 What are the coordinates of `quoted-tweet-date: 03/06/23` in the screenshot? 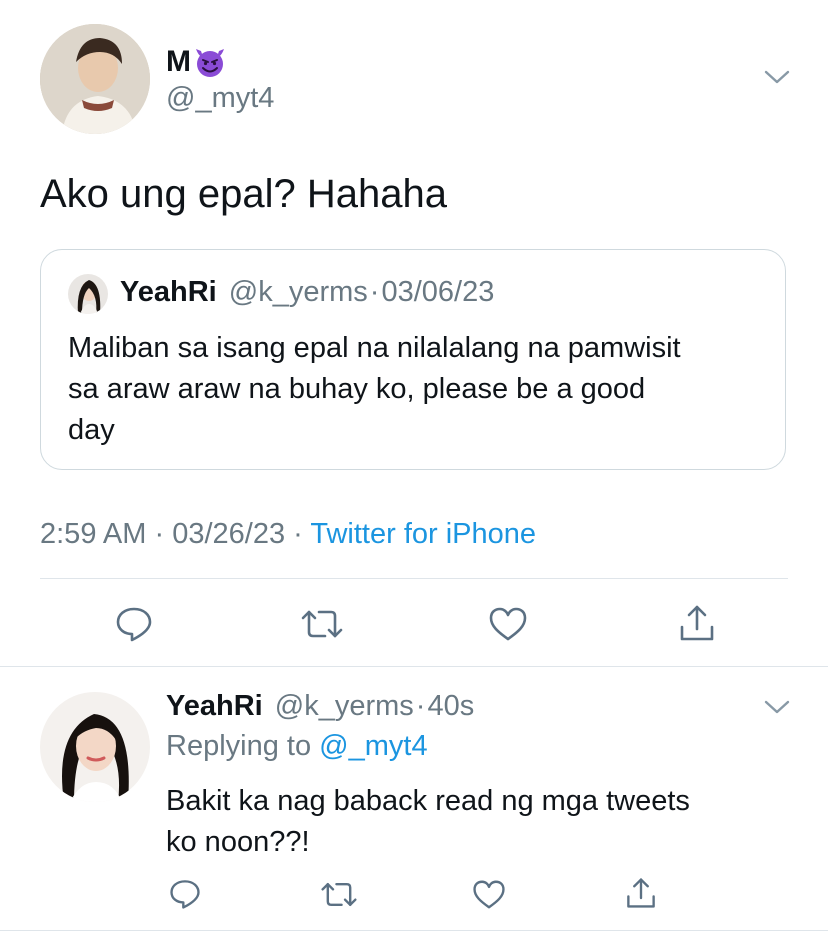 It's located at (438, 292).